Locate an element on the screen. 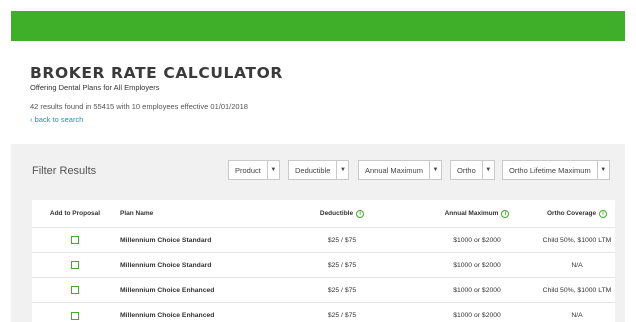 The height and width of the screenshot is (322, 636). filter-deductible: Deductible ▼ is located at coordinates (319, 170).